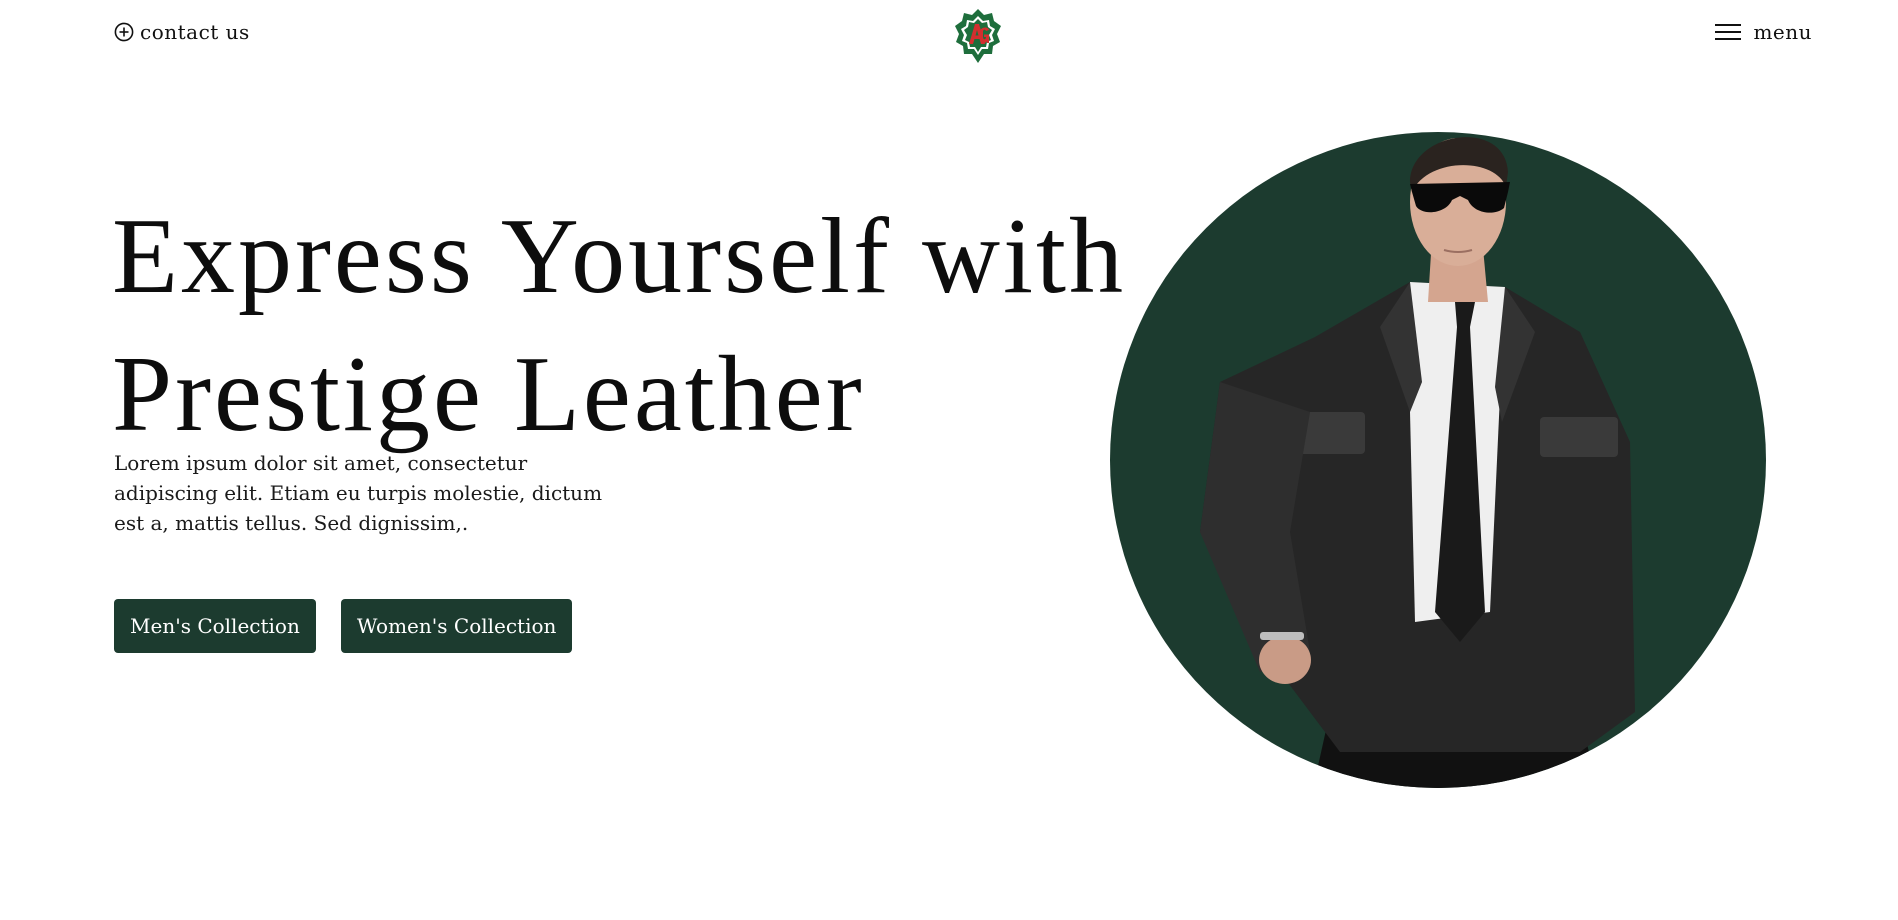 The width and height of the screenshot is (1898, 920). Describe the element at coordinates (978, 36) in the screenshot. I see `brand-logo: AG` at that location.